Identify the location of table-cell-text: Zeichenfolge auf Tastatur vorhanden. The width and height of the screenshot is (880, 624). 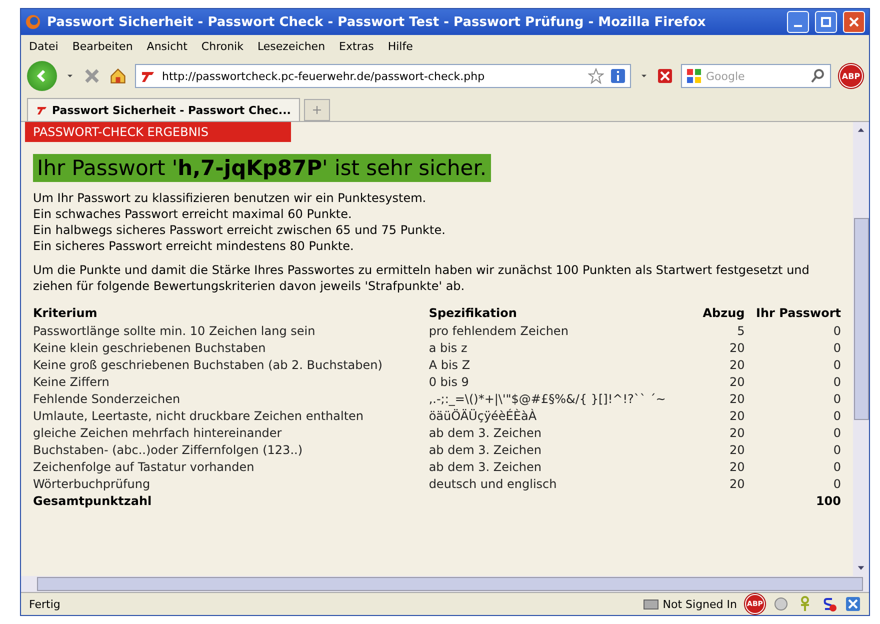
(144, 466).